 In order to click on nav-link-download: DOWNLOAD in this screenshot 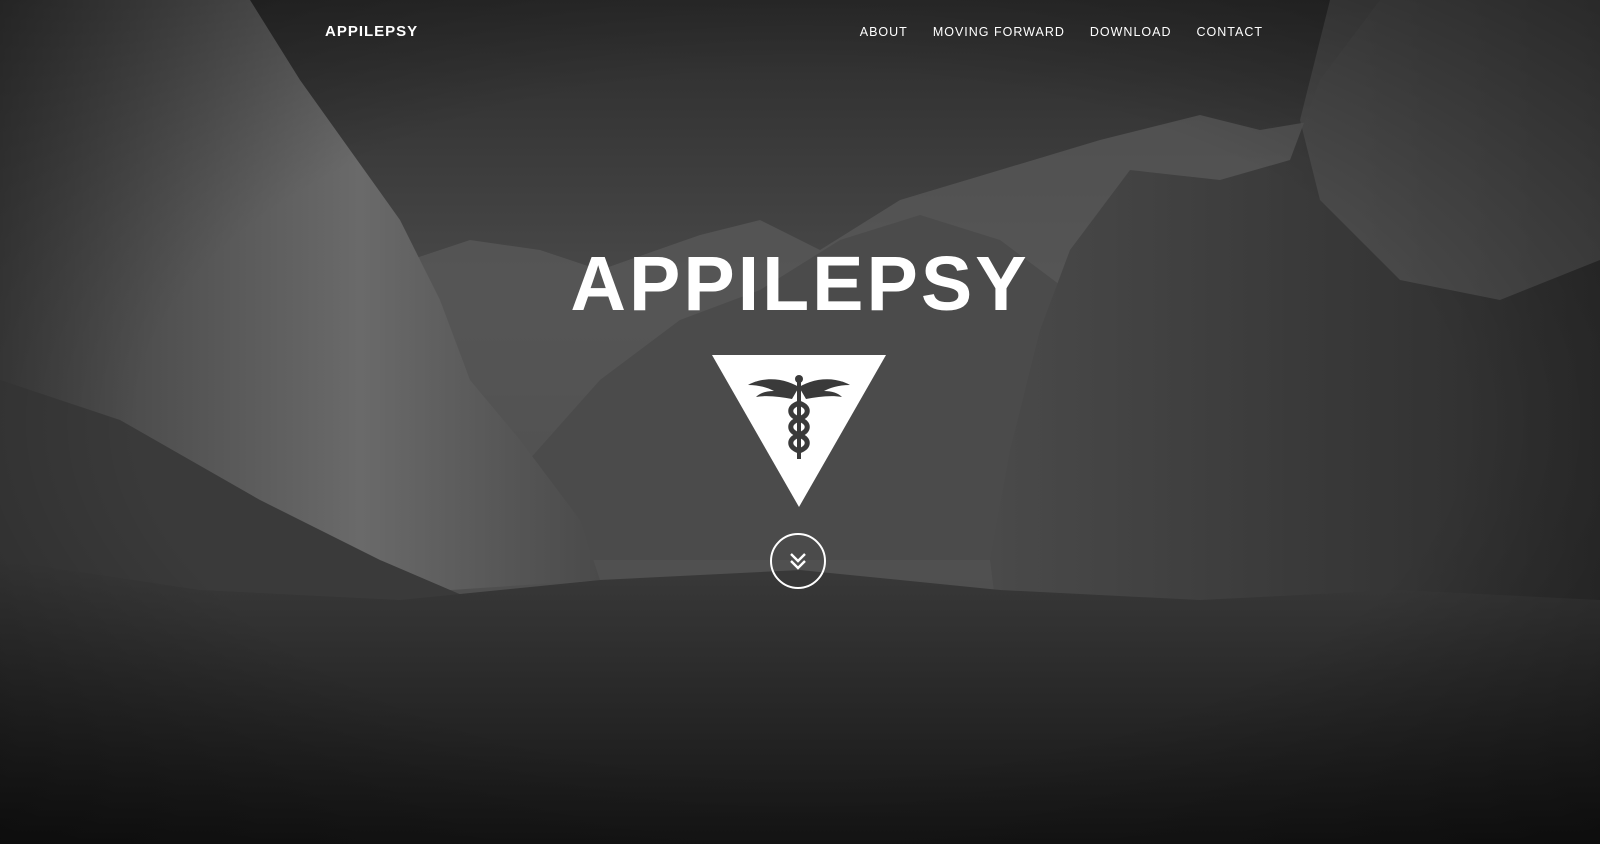, I will do `click(1131, 32)`.